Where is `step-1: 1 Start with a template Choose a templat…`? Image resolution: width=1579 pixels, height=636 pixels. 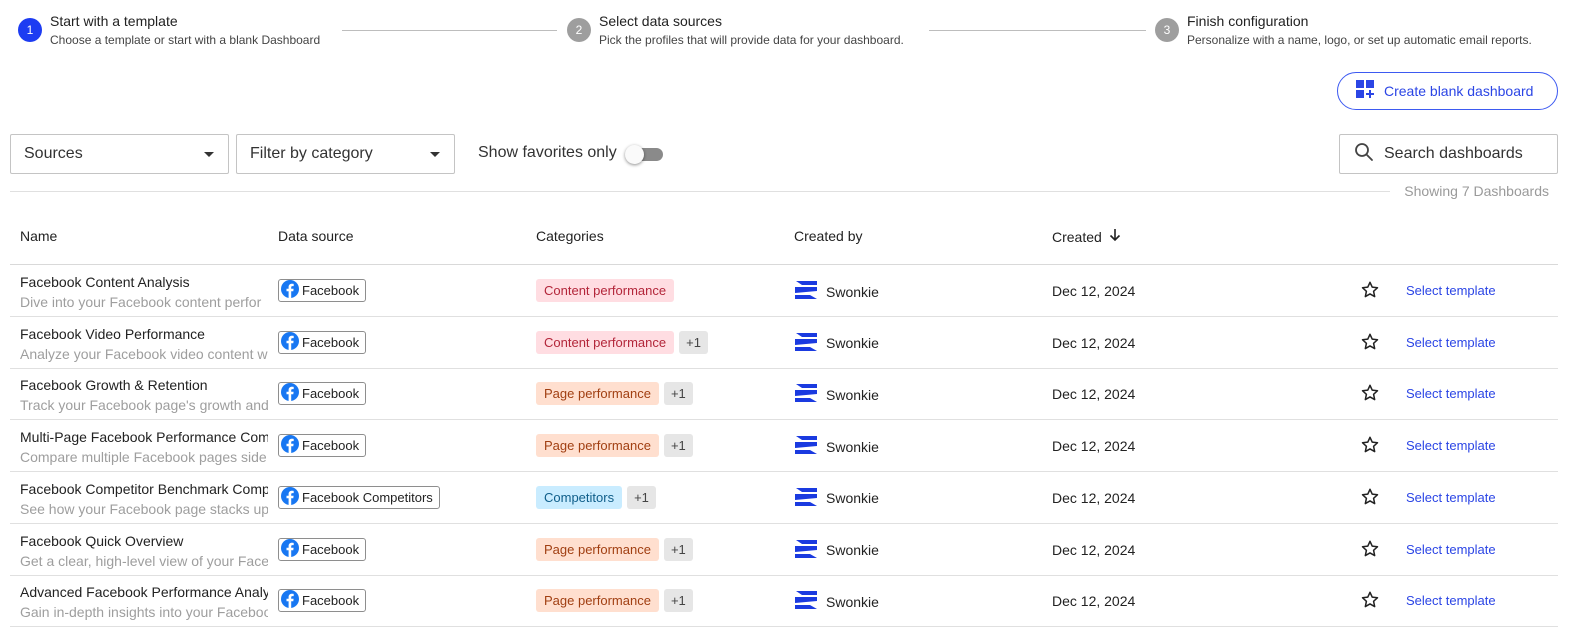 step-1: 1 Start with a template Choose a templat… is located at coordinates (169, 29).